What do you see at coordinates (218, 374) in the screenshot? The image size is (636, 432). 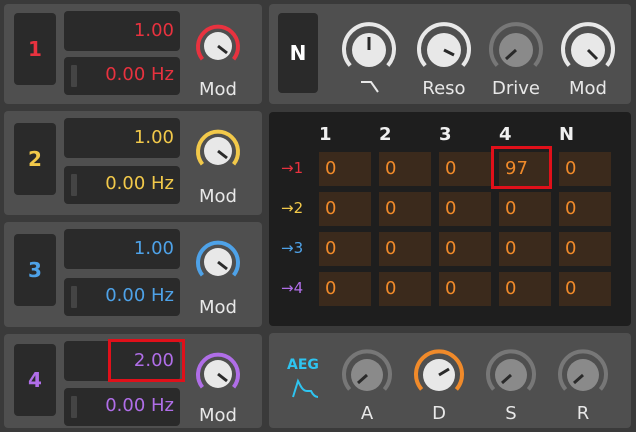 I see `operator-4-mod-knob` at bounding box center [218, 374].